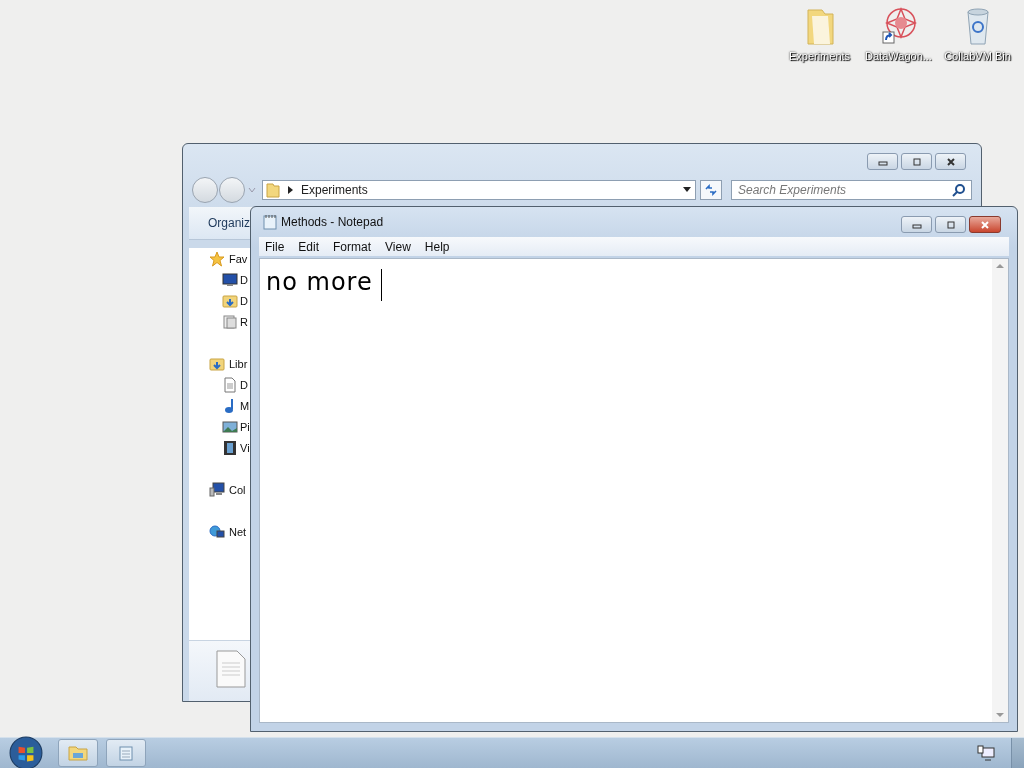 This screenshot has height=768, width=1024. Describe the element at coordinates (1000, 266) in the screenshot. I see `scroll-up-icon` at that location.